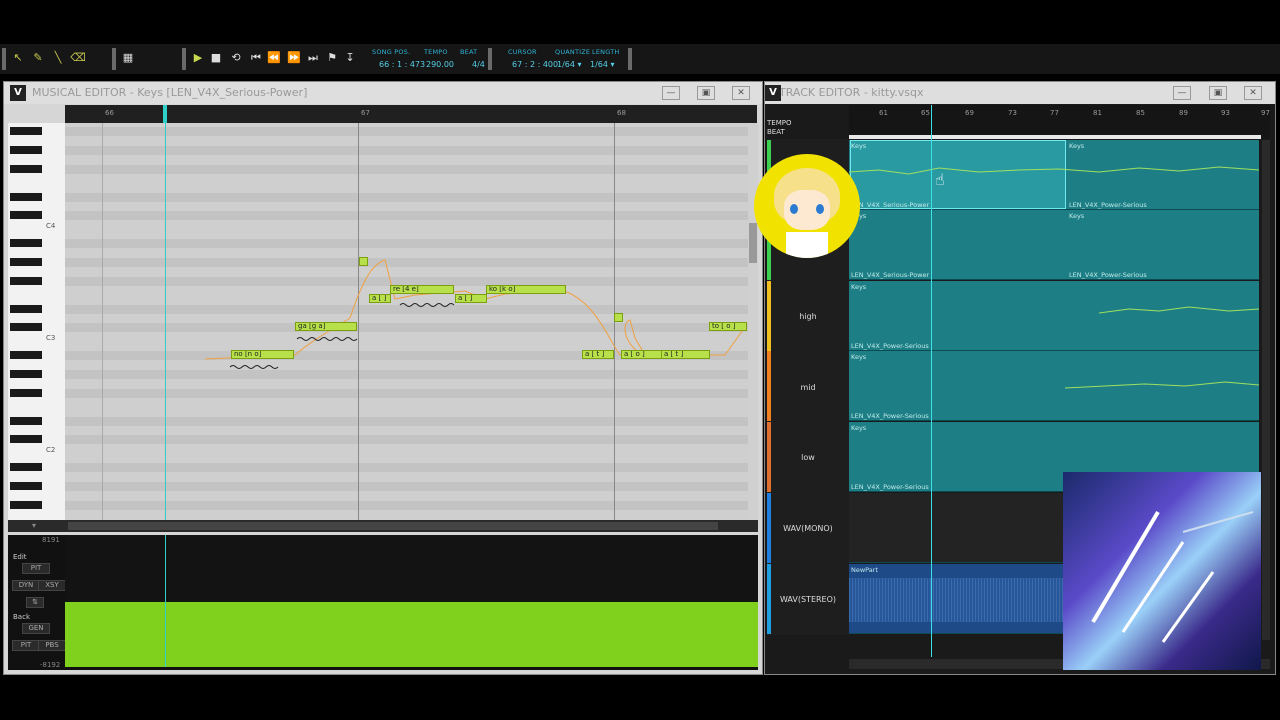  What do you see at coordinates (602, 64) in the screenshot?
I see `length-select: 1/64 ▾` at bounding box center [602, 64].